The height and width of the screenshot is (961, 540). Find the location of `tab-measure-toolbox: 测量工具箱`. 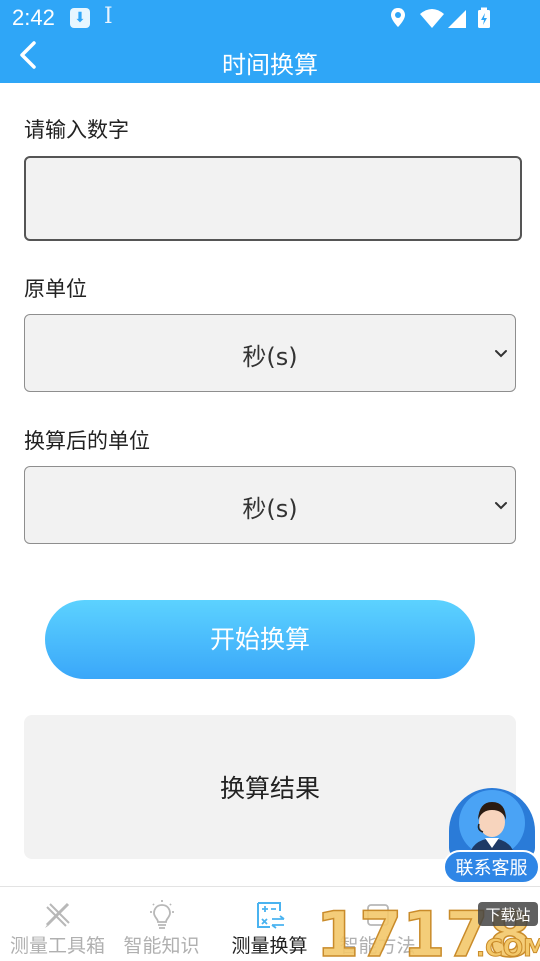

tab-measure-toolbox: 测量工具箱 is located at coordinates (57, 924).